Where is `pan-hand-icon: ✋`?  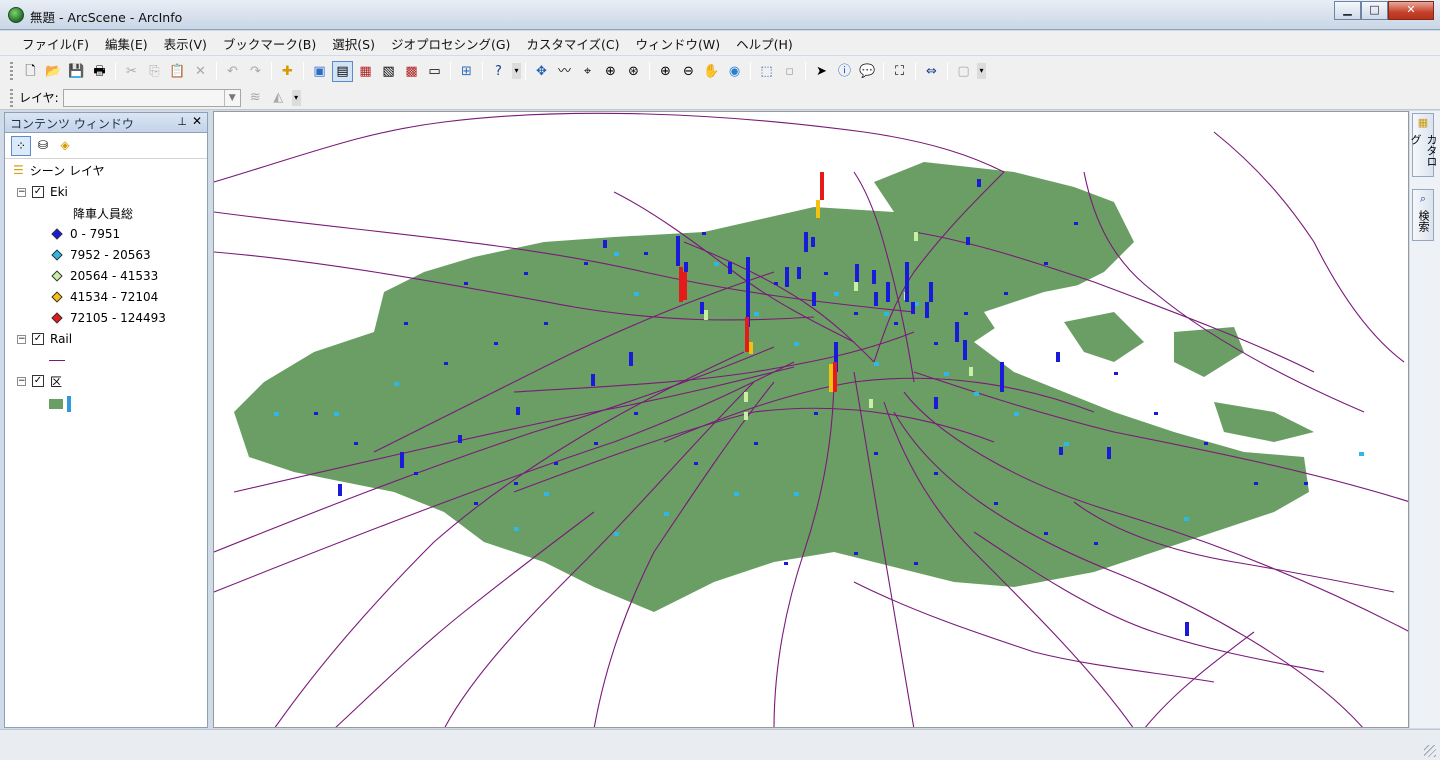 pan-hand-icon: ✋ is located at coordinates (711, 71).